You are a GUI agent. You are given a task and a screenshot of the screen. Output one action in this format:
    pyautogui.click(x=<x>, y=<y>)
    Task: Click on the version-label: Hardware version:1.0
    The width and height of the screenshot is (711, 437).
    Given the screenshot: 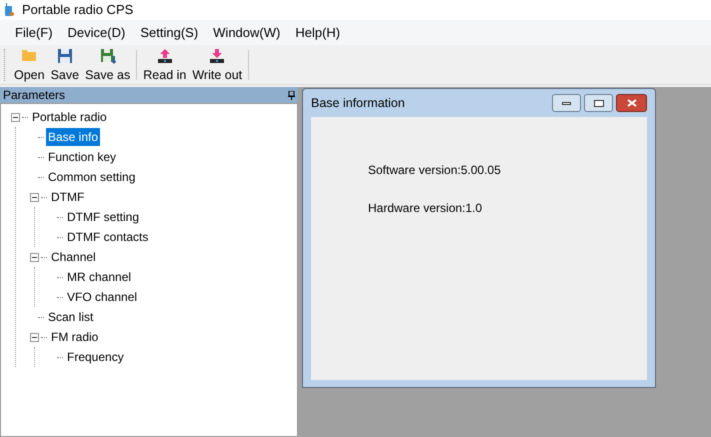 What is the action you would take?
    pyautogui.click(x=426, y=208)
    